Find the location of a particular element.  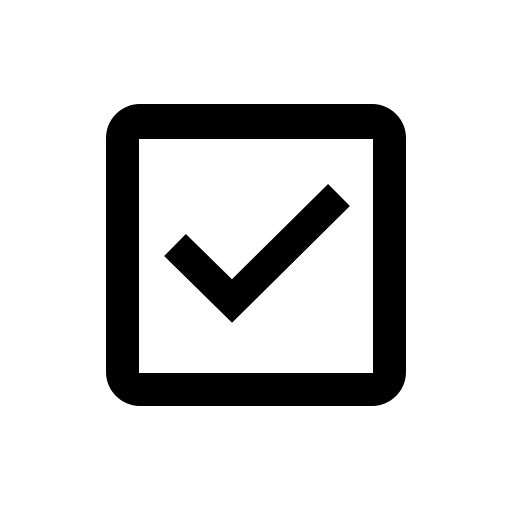

checkmark-icon is located at coordinates (257, 253).